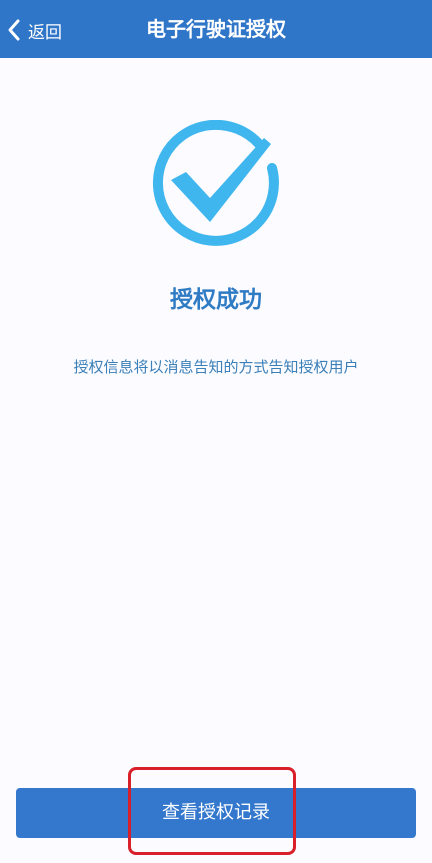 This screenshot has height=863, width=432. I want to click on view-records-button: 查看授权记录, so click(216, 813).